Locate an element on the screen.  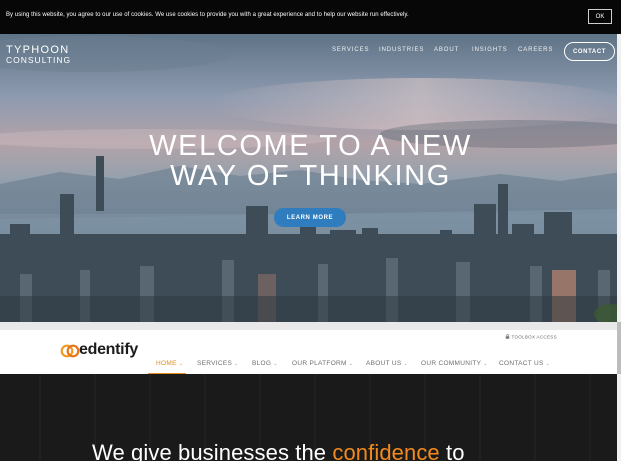
ed-nav-our-platform: OUR PLATFORM ⌄ is located at coordinates (322, 363).